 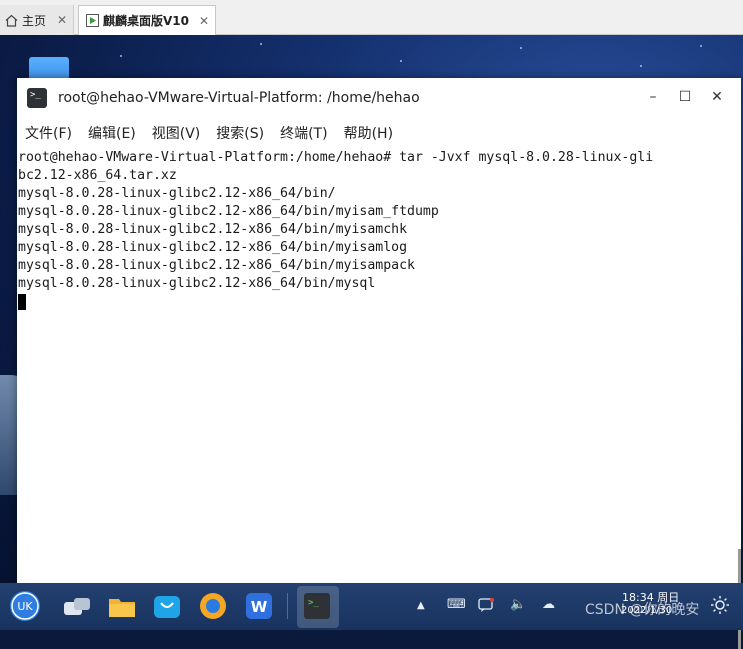 What do you see at coordinates (204, 21) in the screenshot?
I see `tab-vm-close-icon: ✕` at bounding box center [204, 21].